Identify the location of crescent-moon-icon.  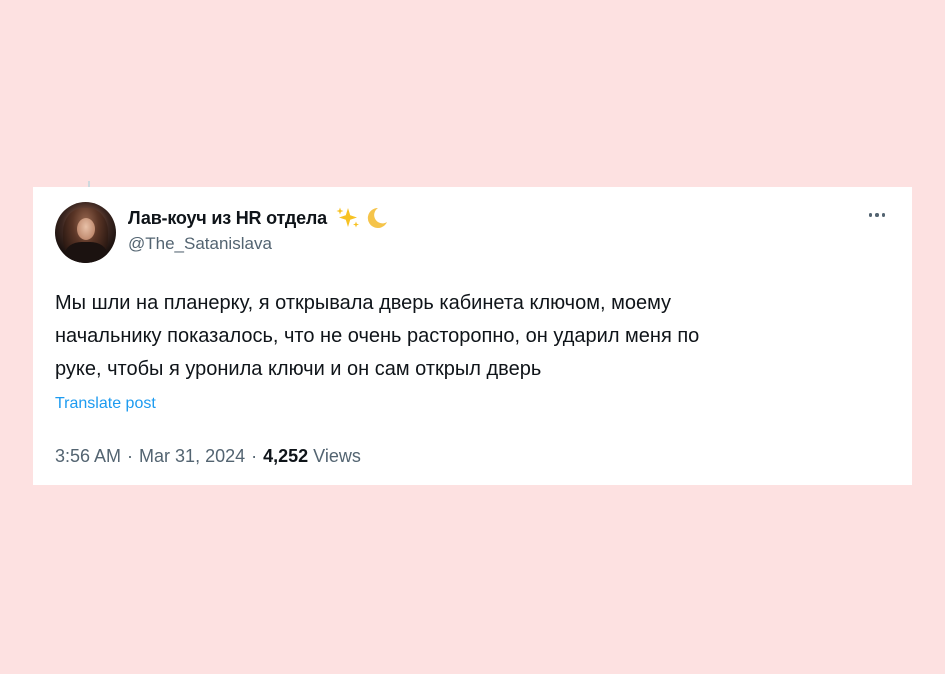
(377, 217).